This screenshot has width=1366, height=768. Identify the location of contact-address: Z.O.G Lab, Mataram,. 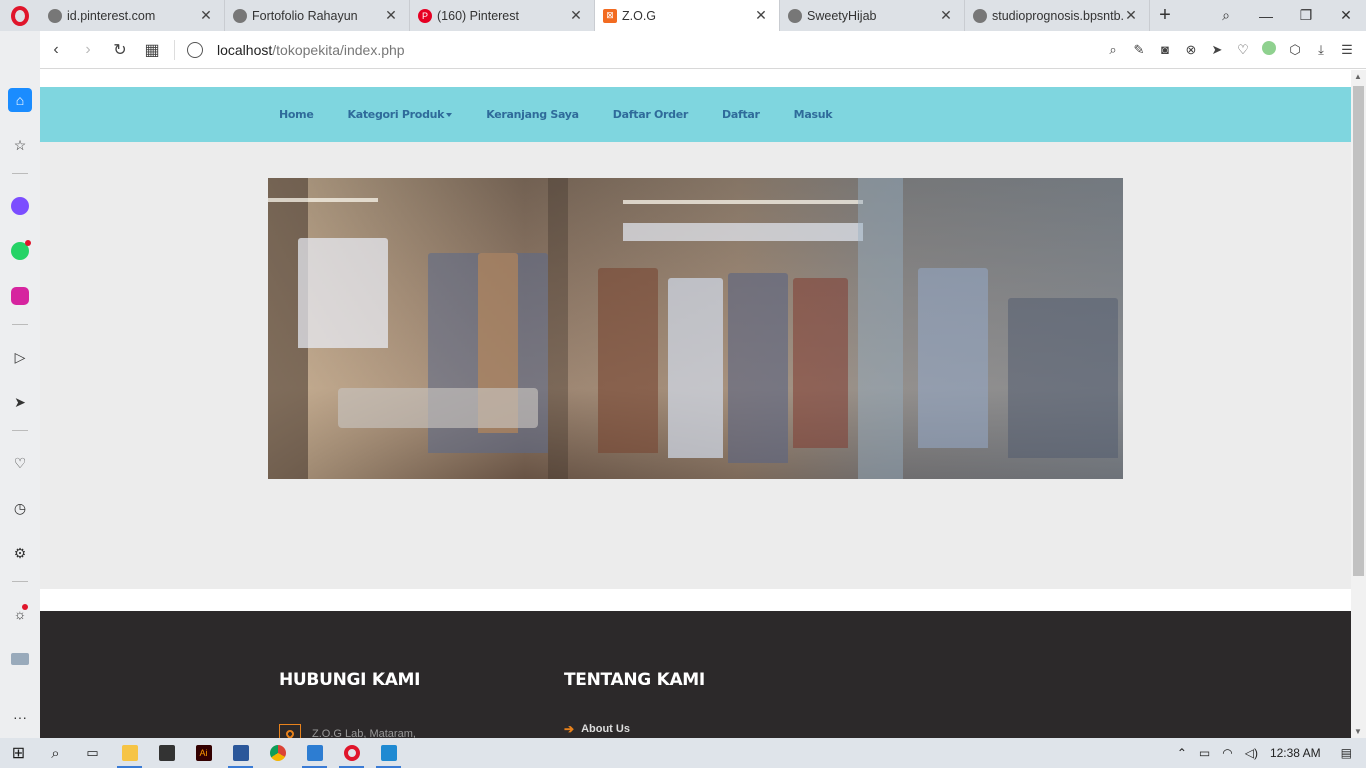
(347, 731).